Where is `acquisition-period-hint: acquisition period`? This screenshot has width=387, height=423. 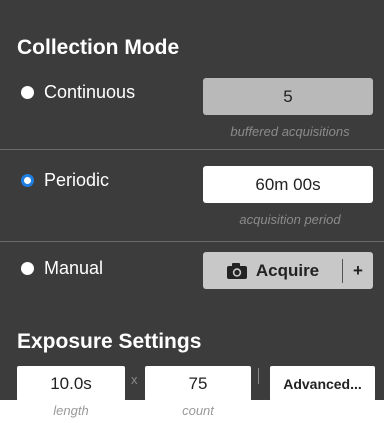 acquisition-period-hint: acquisition period is located at coordinates (290, 219).